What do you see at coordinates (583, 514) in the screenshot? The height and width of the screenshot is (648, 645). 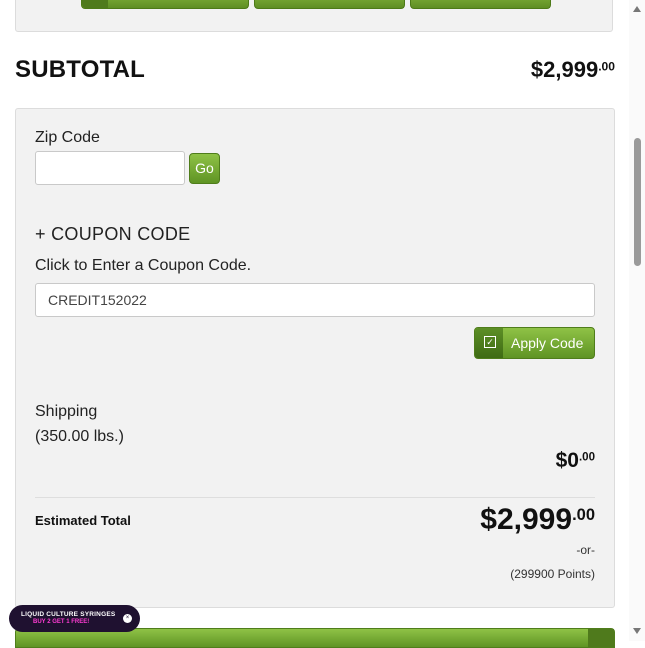 I see `estimated-total-cents: .00` at bounding box center [583, 514].